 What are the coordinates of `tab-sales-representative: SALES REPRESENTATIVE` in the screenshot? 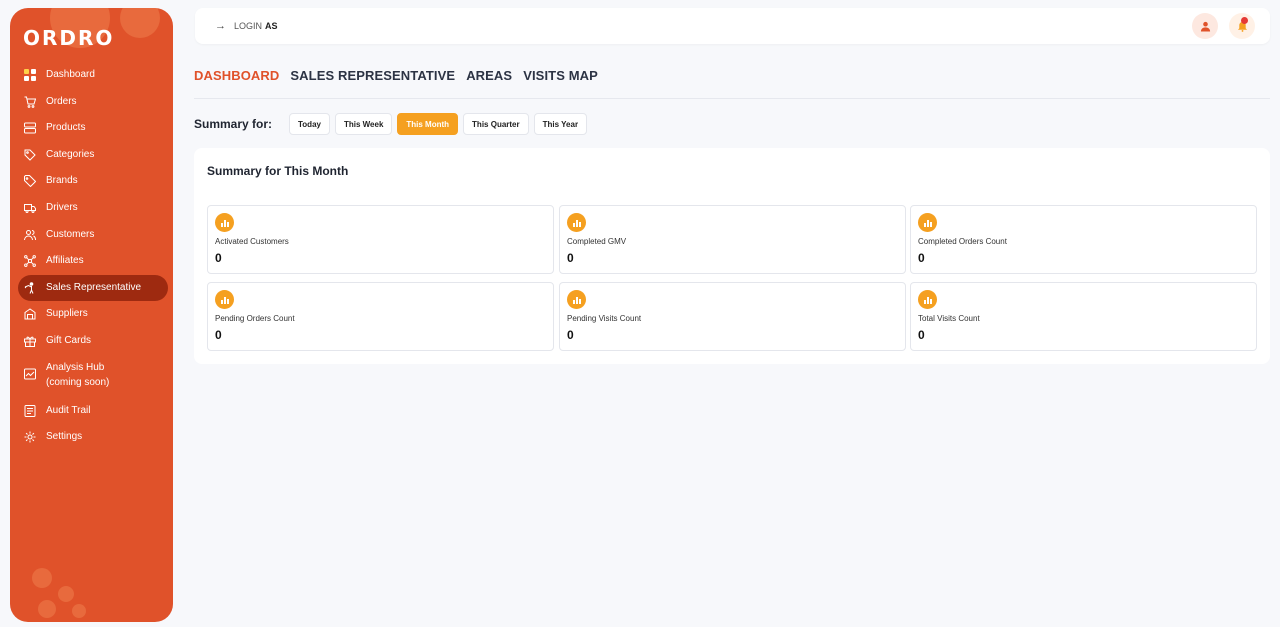 It's located at (372, 75).